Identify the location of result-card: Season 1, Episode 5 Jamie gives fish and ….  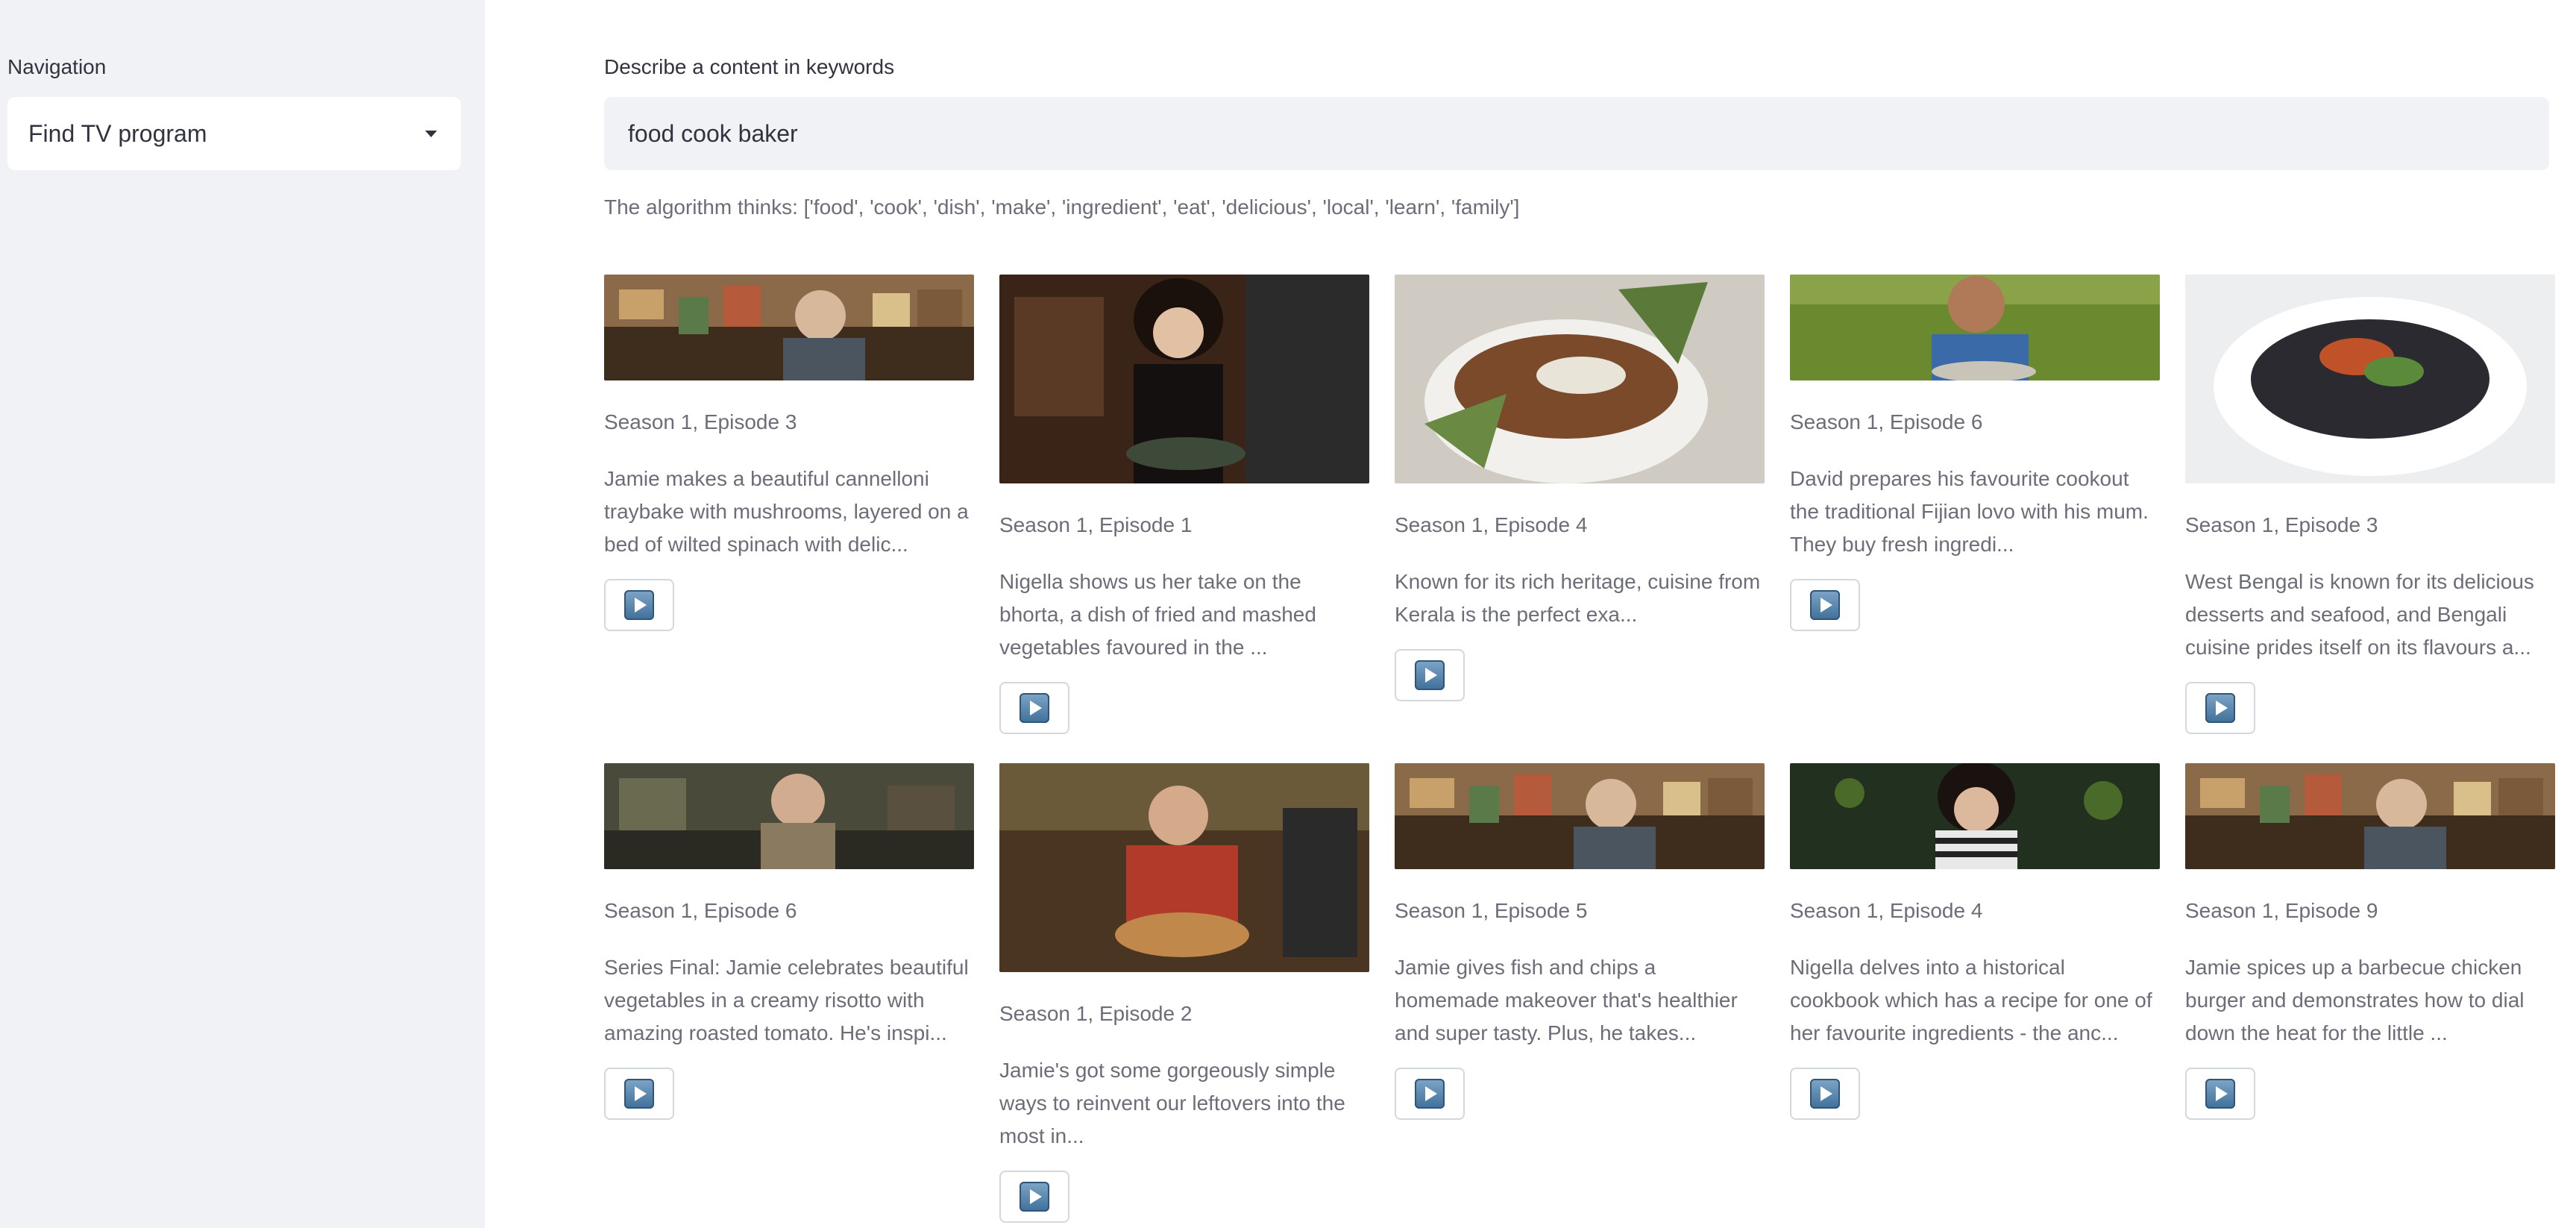
(1580, 941).